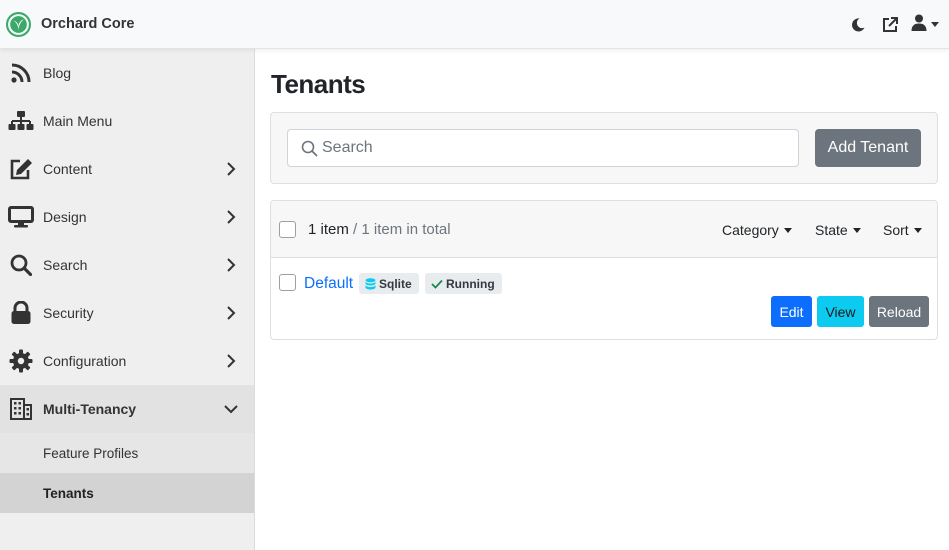 This screenshot has height=550, width=949. I want to click on sidebar-item-main-menu: Main Menu, so click(127, 121).